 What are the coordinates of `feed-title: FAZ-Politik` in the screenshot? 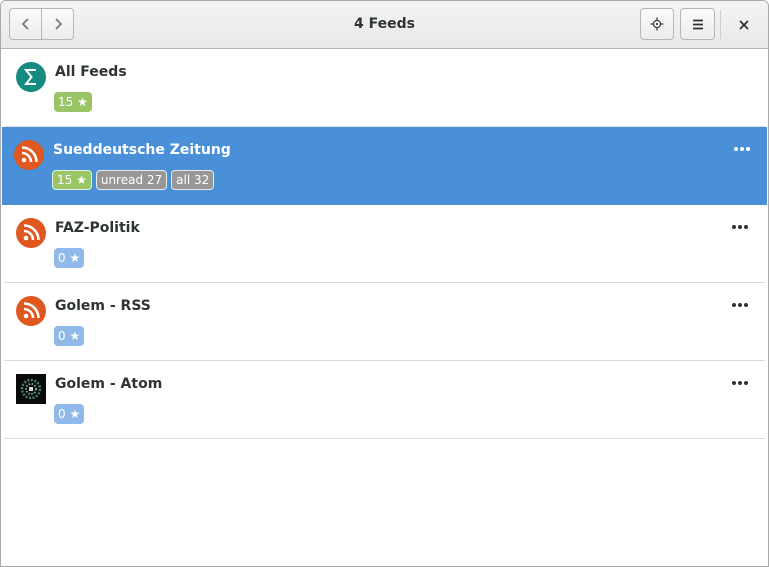 It's located at (97, 228).